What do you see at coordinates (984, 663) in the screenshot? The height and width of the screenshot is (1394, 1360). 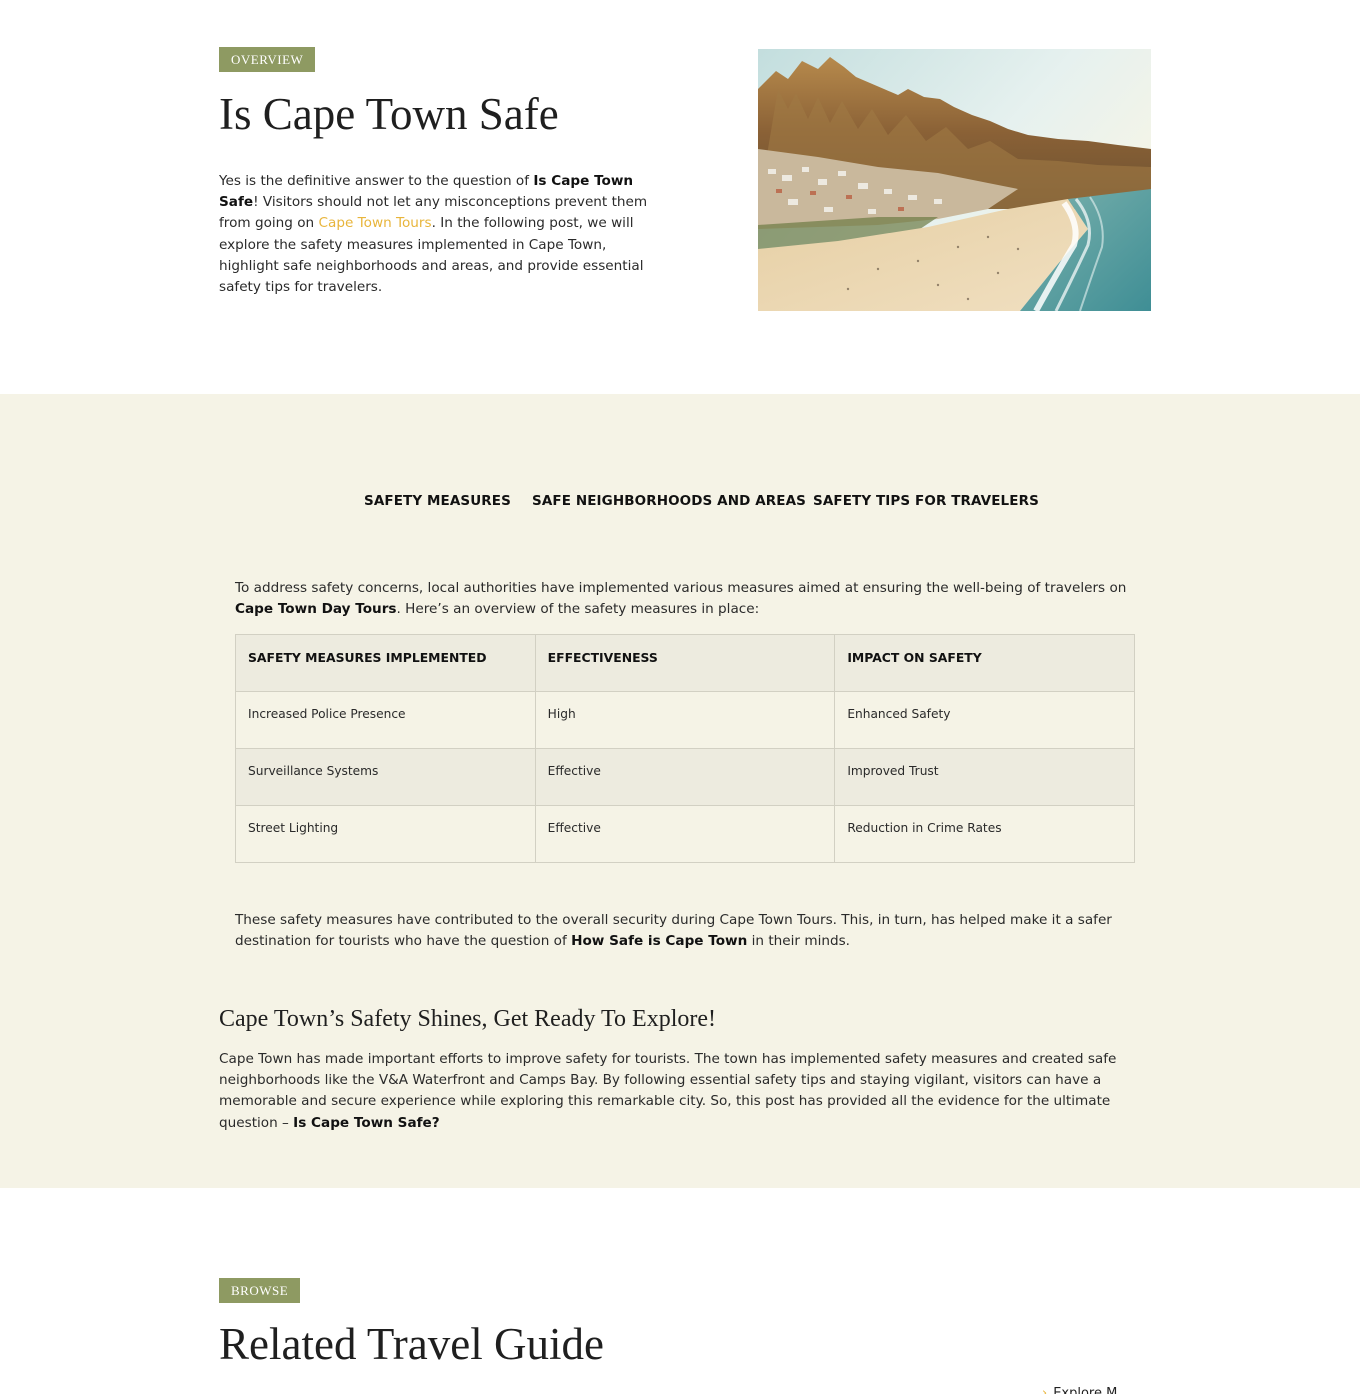 I see `table-header: IMPACT ON SAFETY` at bounding box center [984, 663].